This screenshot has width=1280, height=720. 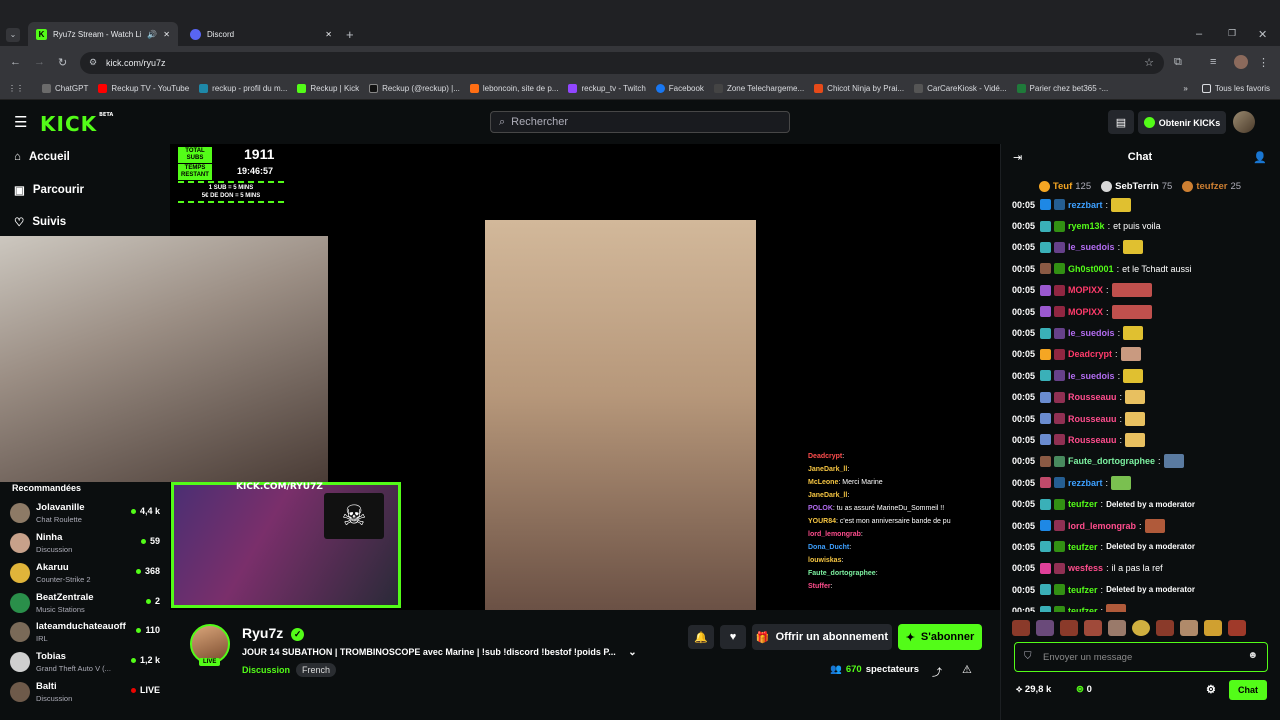 What do you see at coordinates (1252, 655) in the screenshot?
I see `emoji-icon: ☻` at bounding box center [1252, 655].